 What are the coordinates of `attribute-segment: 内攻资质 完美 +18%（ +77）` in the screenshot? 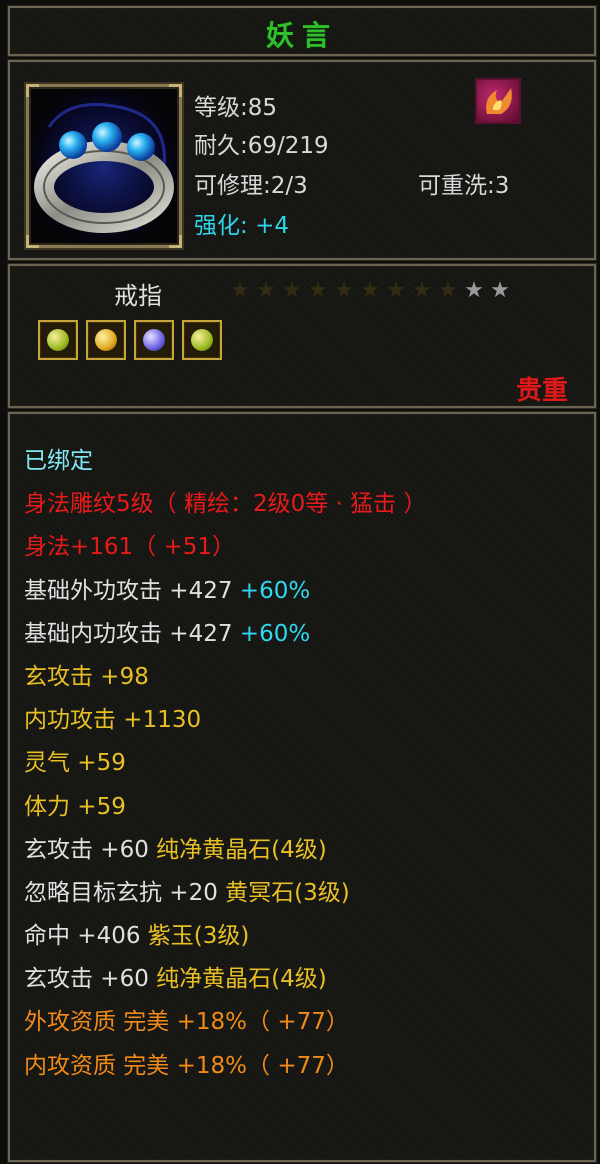 It's located at (186, 1065).